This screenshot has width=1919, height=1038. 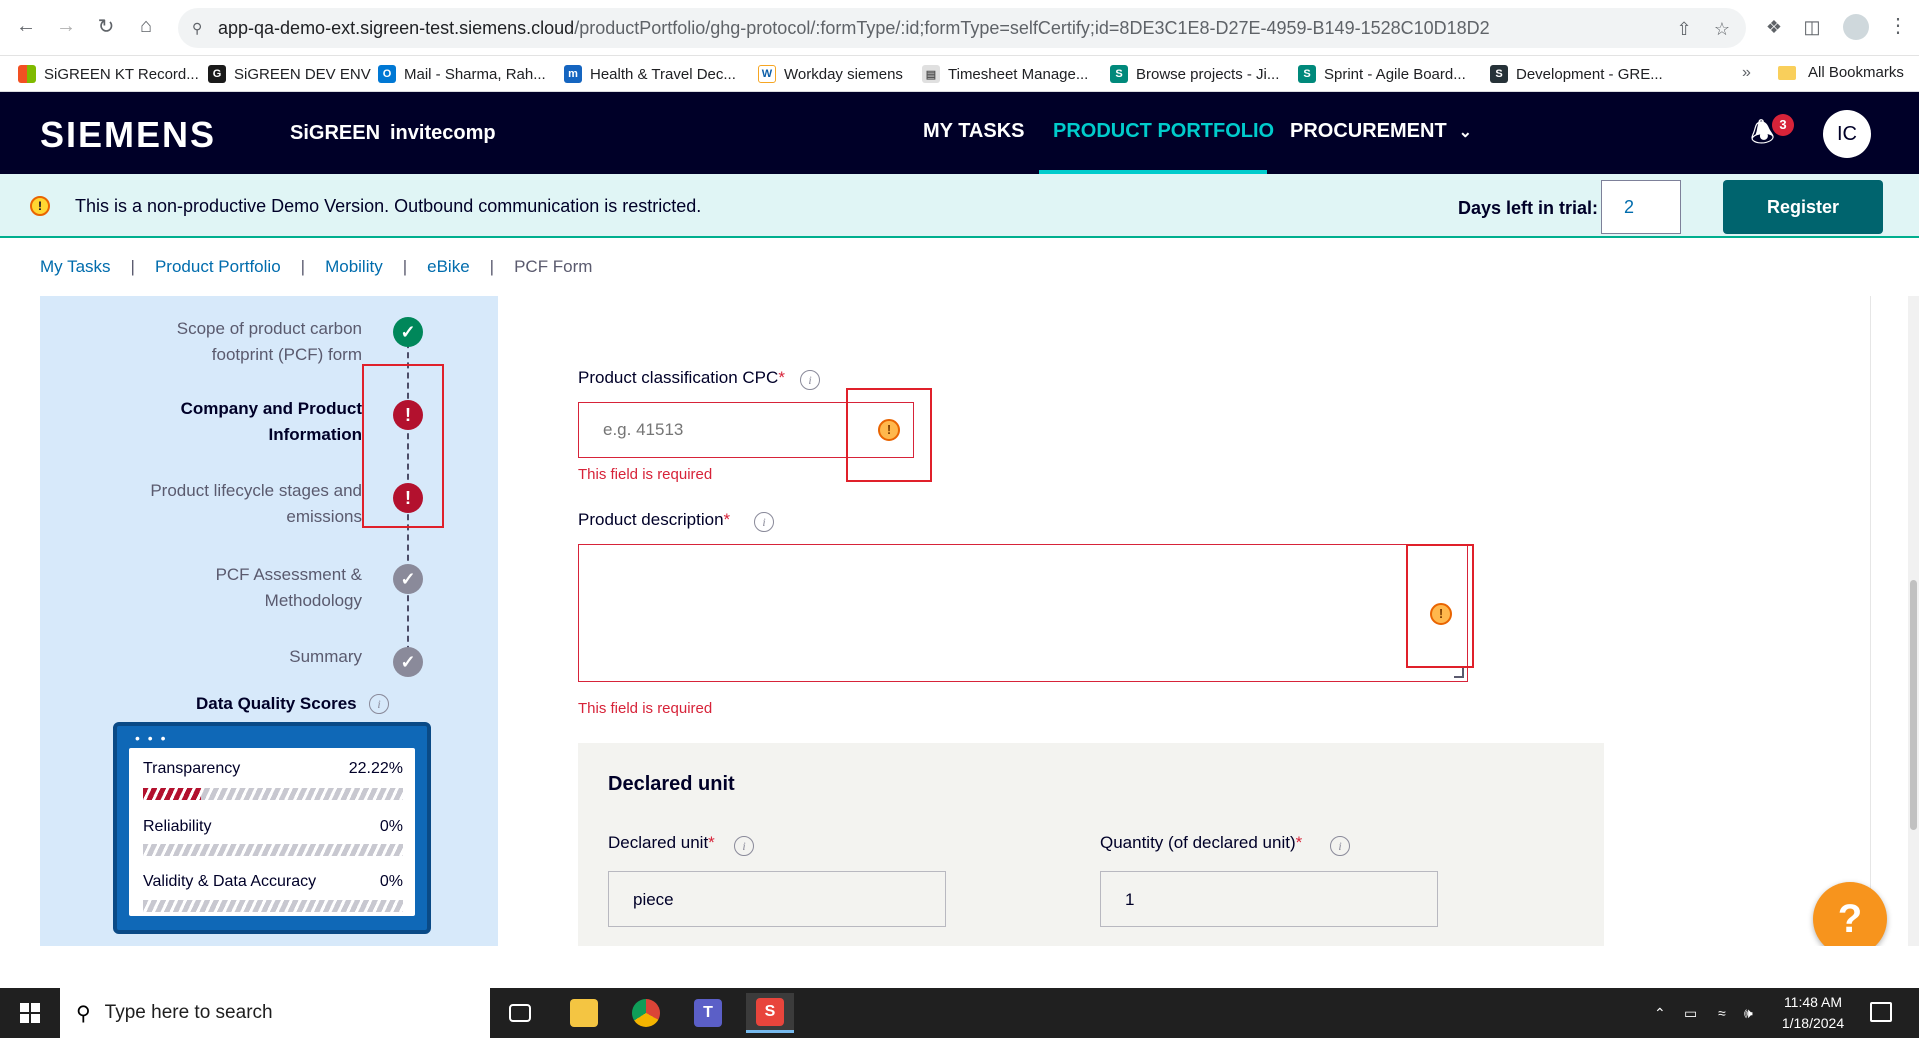 I want to click on bookmarks-overflow-button: », so click(x=1746, y=73).